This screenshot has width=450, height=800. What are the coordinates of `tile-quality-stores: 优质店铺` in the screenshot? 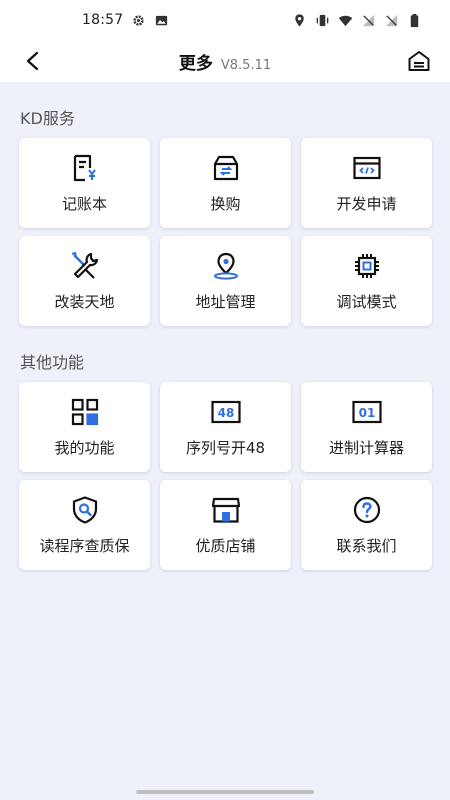 It's located at (225, 525).